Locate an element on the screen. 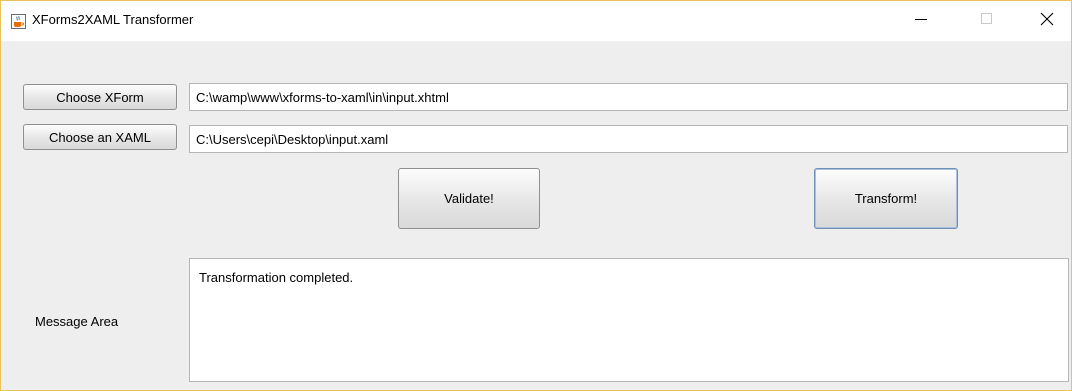 Image resolution: width=1072 pixels, height=391 pixels. window-title: XForms2XAML Transformer is located at coordinates (113, 19).